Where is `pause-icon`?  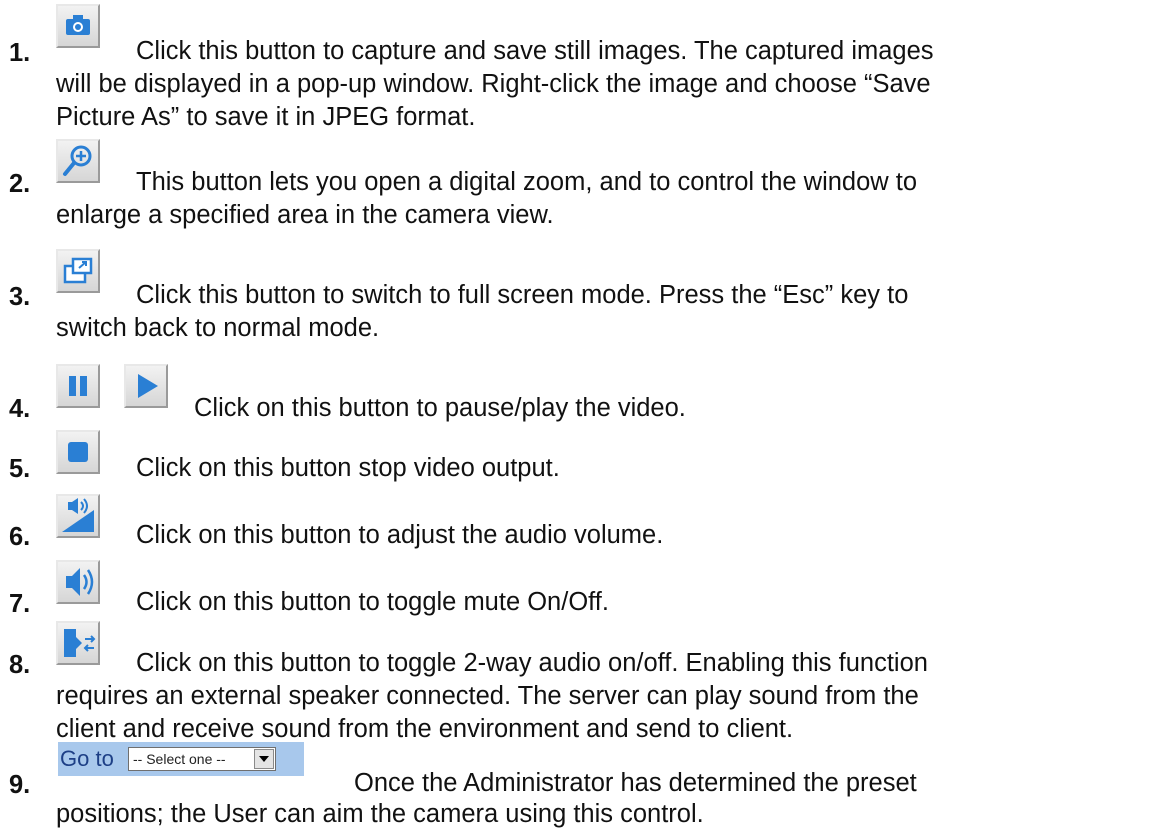 pause-icon is located at coordinates (78, 386).